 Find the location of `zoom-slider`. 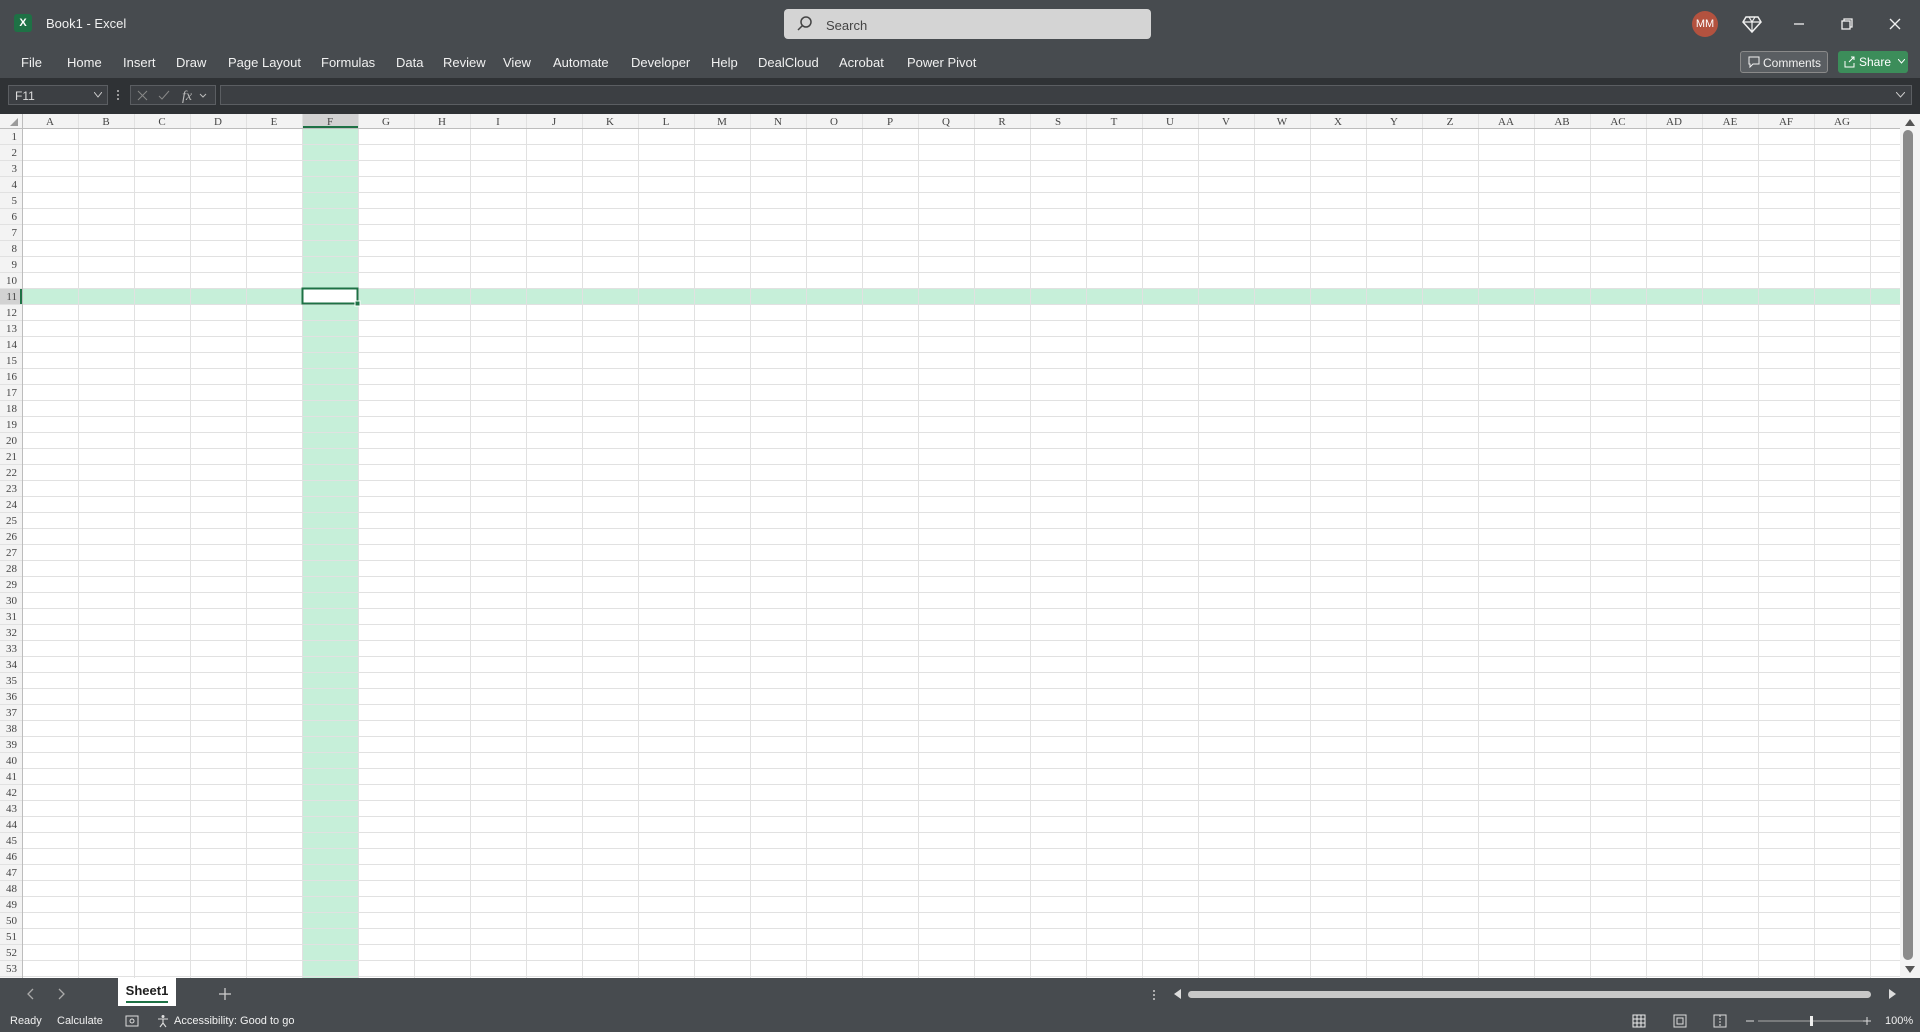

zoom-slider is located at coordinates (1812, 1021).